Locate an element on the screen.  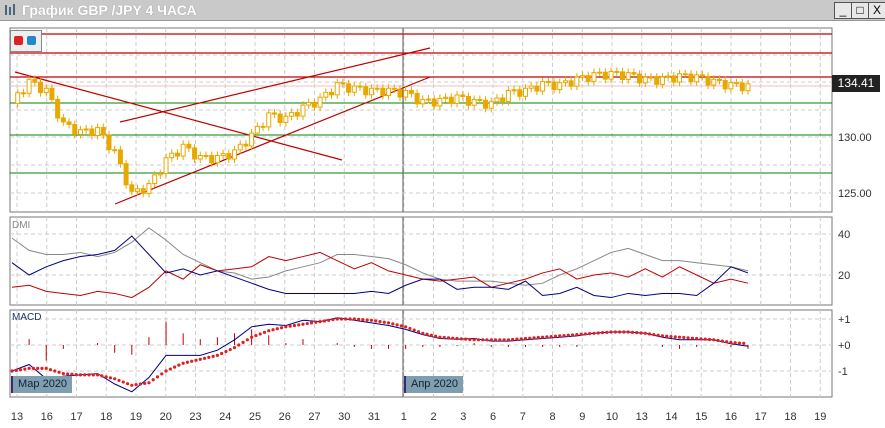
date-tick-label: 27 is located at coordinates (314, 417).